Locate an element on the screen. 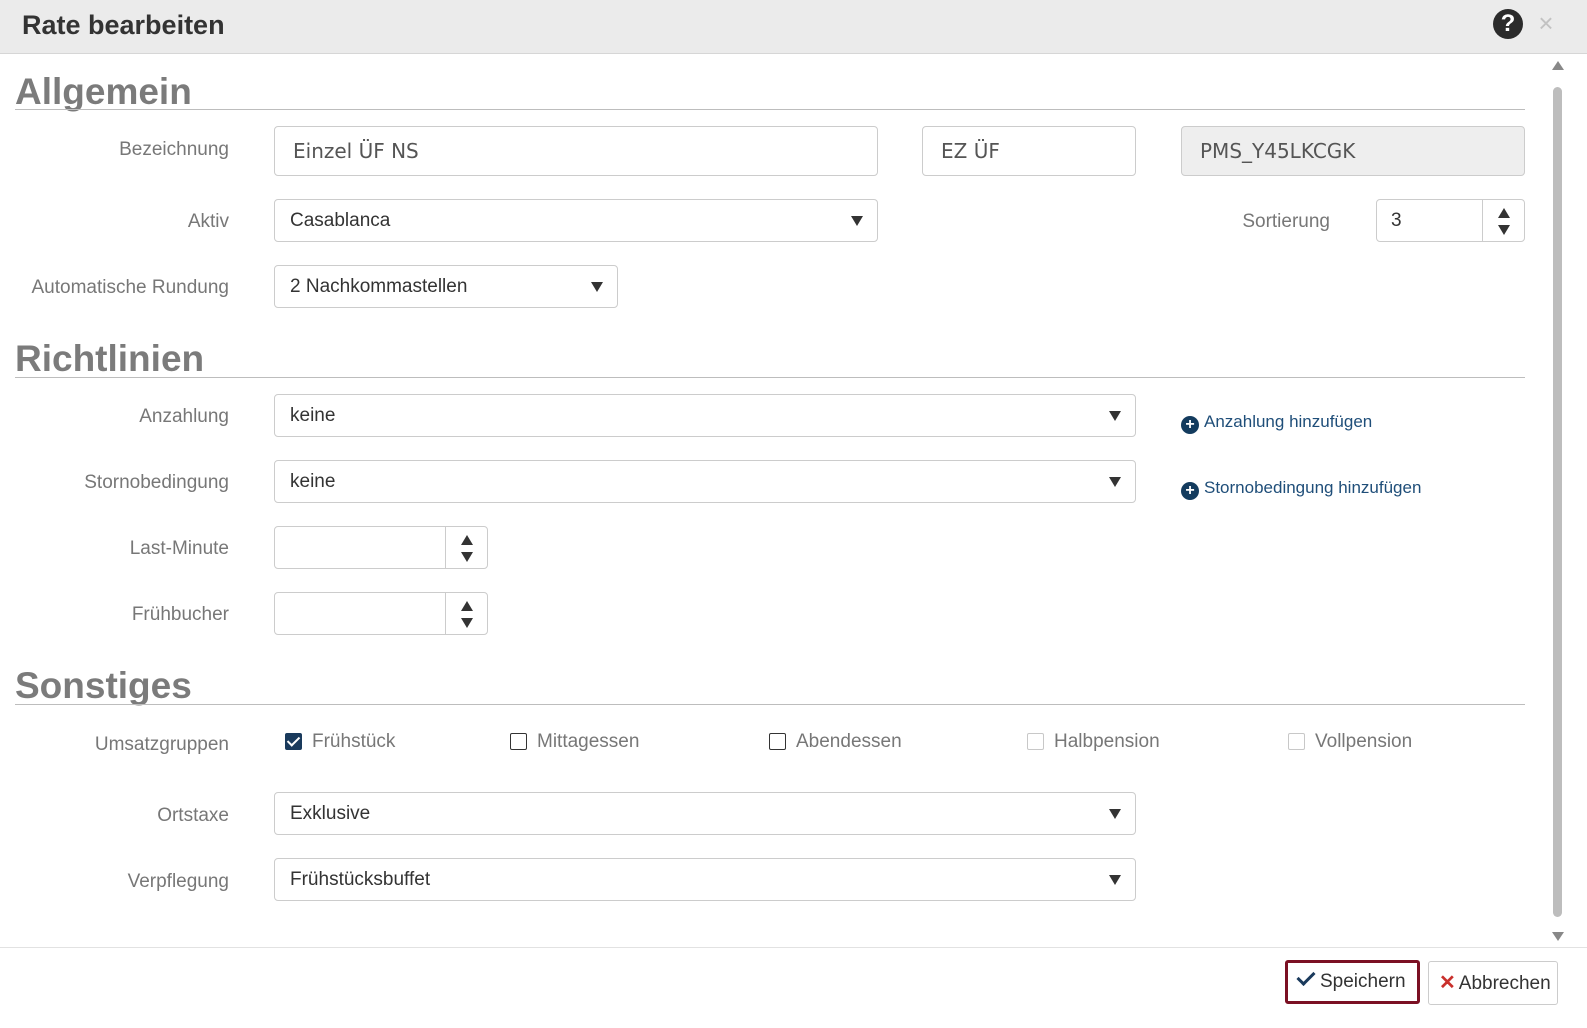 This screenshot has height=1028, width=1587. deposit-label: Anzahlung is located at coordinates (184, 416).